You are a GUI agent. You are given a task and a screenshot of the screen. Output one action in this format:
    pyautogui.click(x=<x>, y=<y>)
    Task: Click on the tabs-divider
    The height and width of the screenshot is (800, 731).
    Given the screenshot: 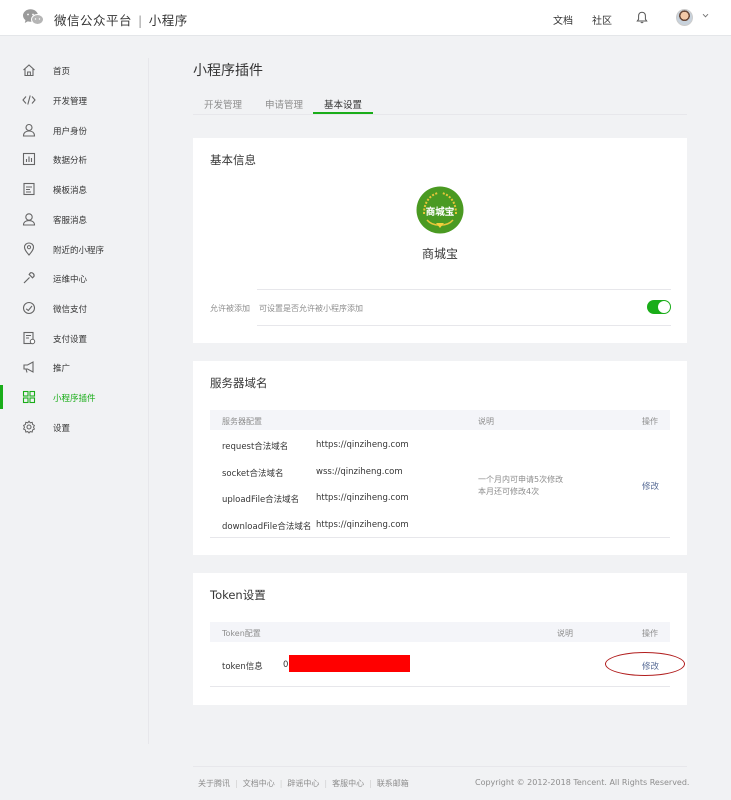 What is the action you would take?
    pyautogui.click(x=440, y=114)
    